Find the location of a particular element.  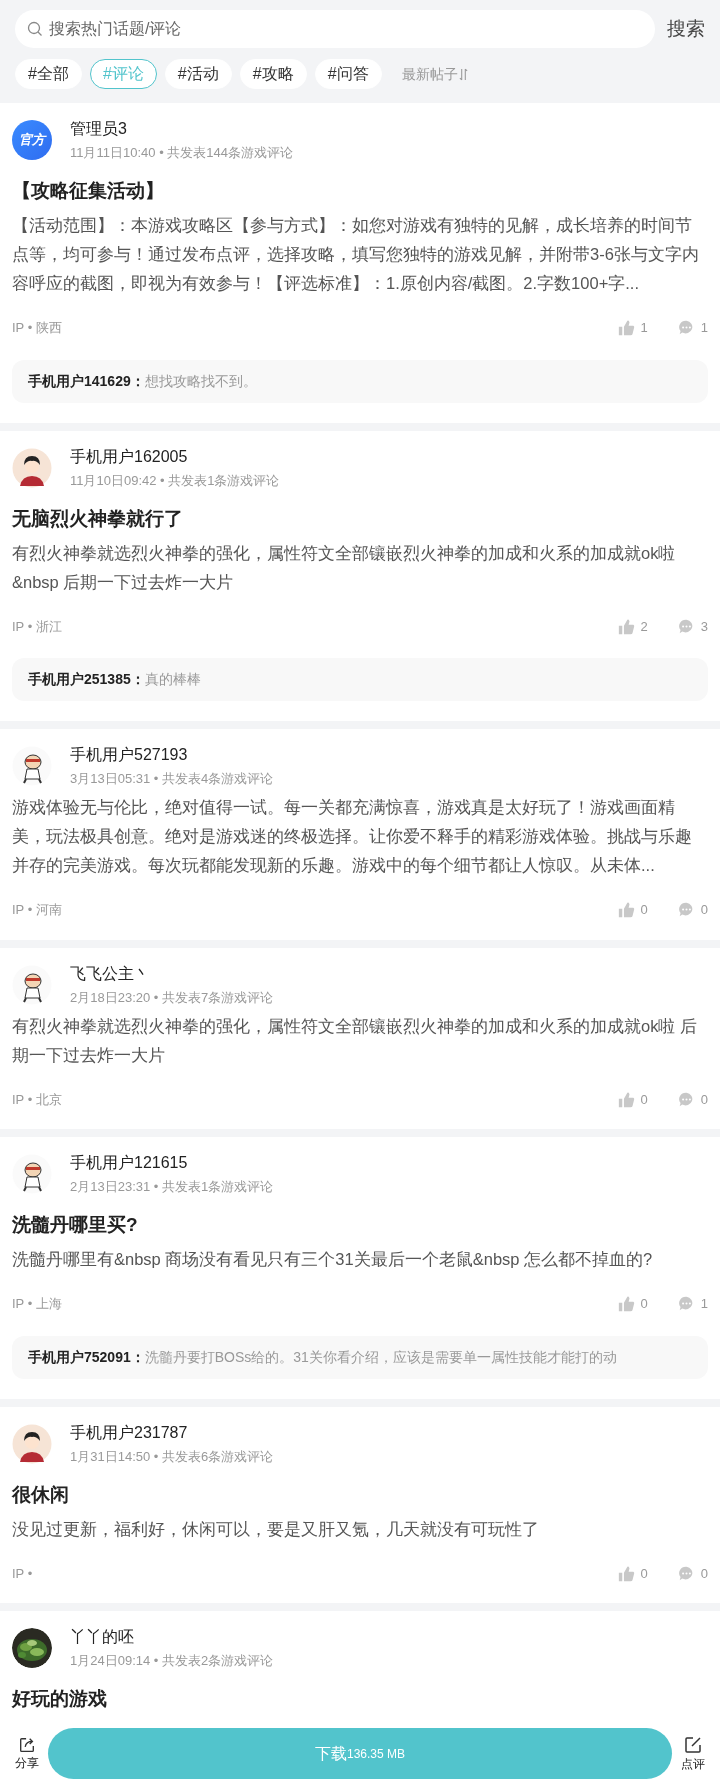

user-name: 丫丫的呸 is located at coordinates (172, 1637).